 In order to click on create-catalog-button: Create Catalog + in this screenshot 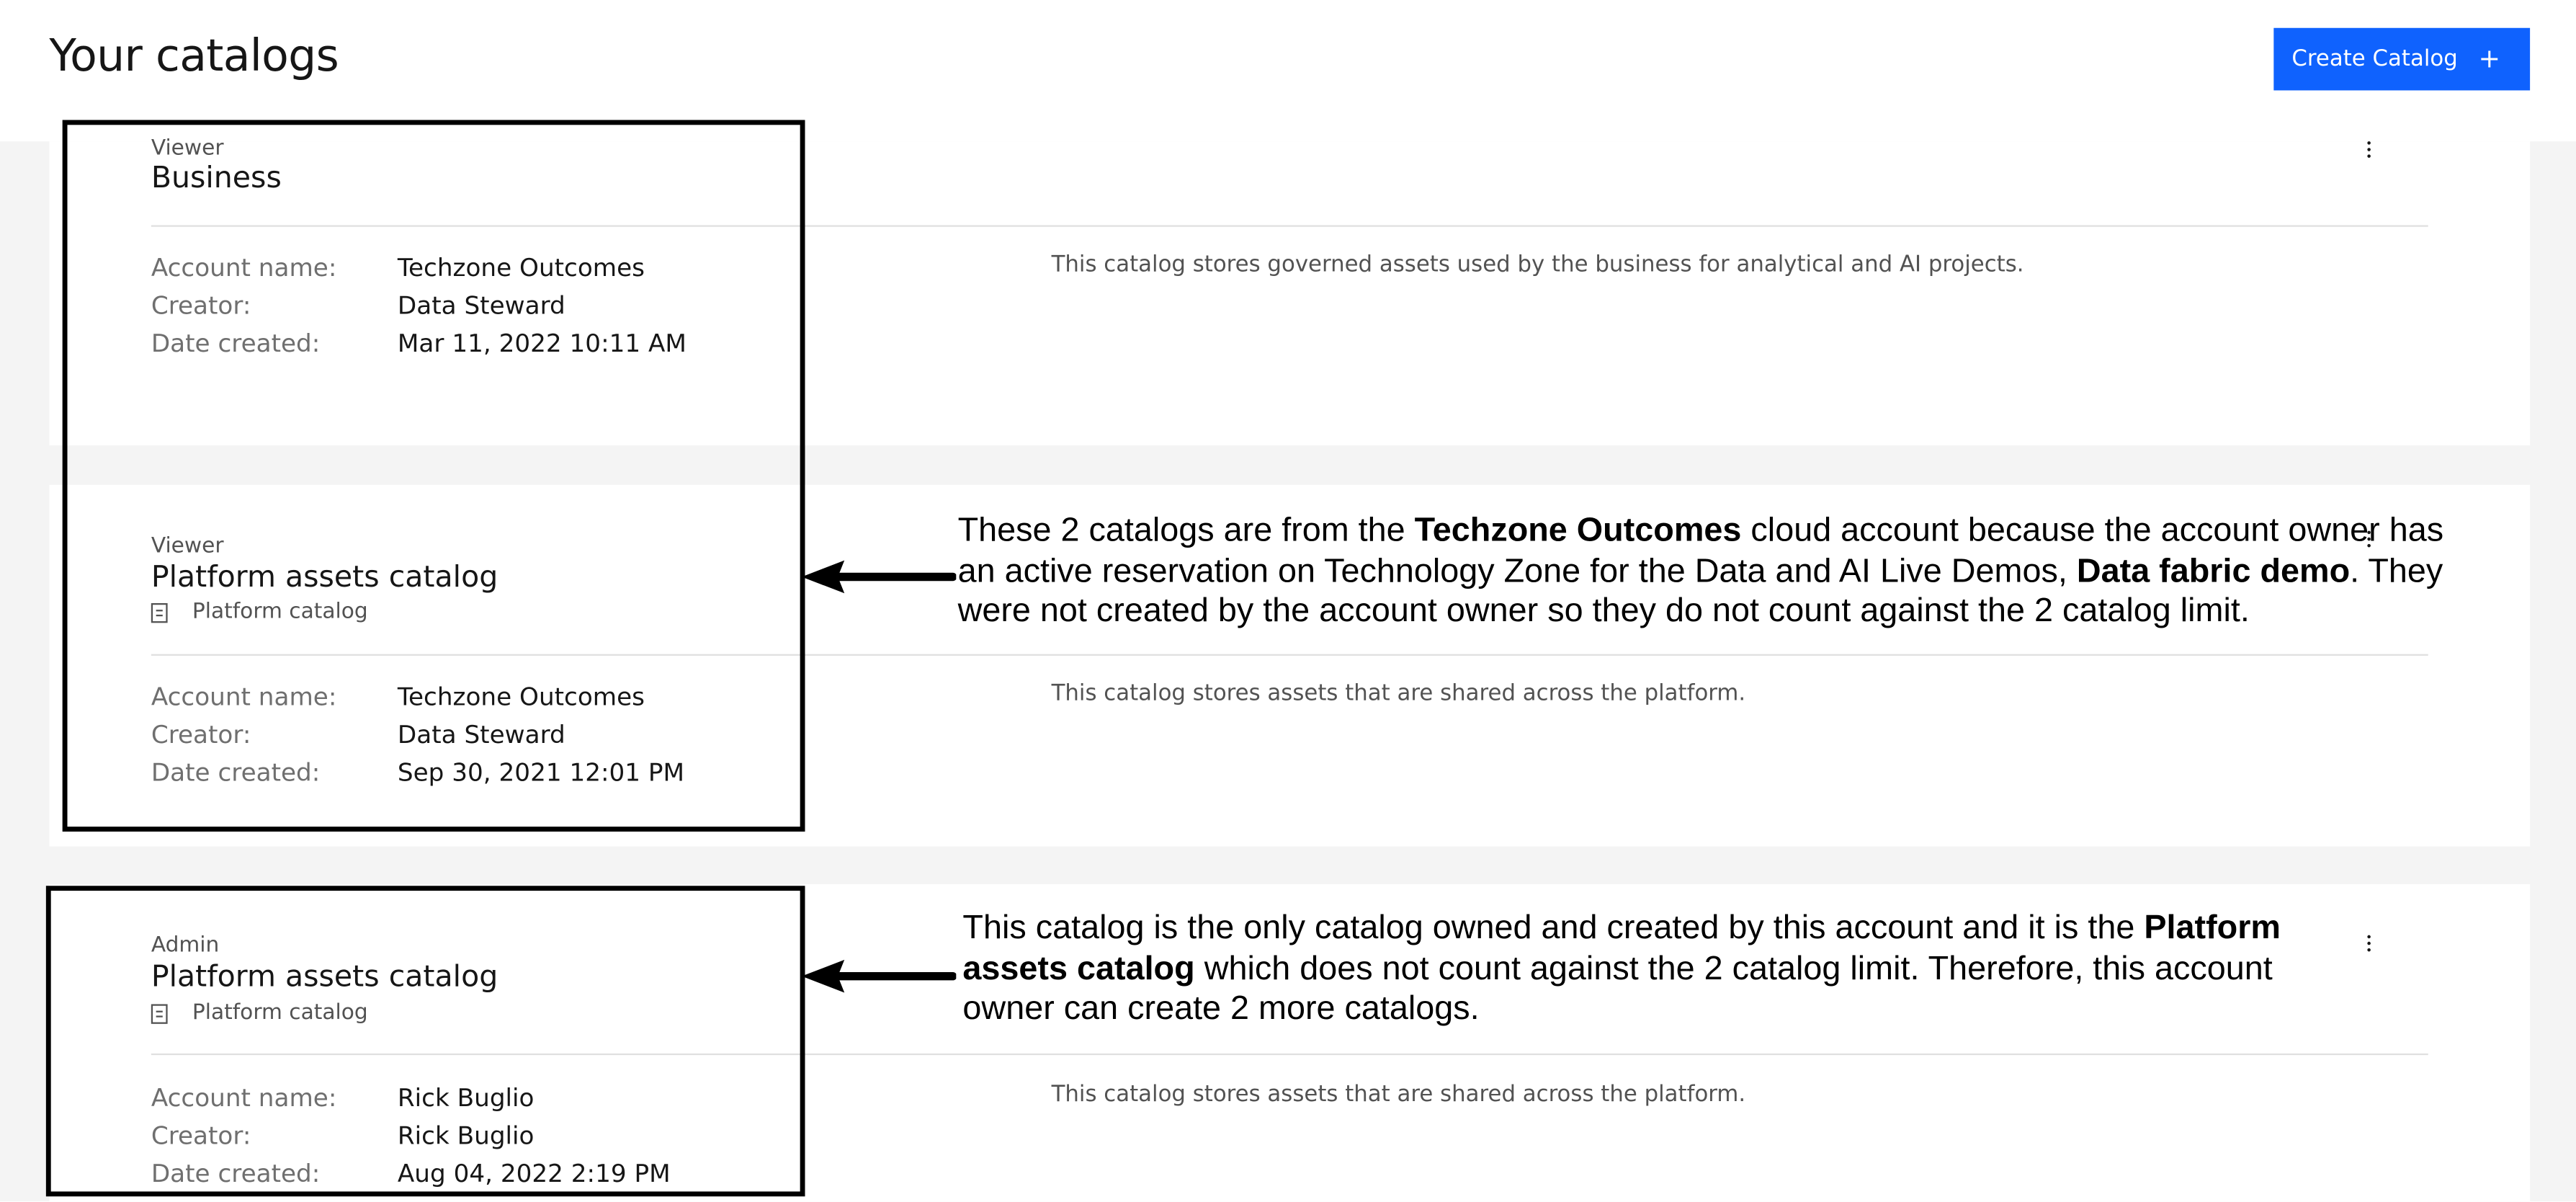, I will do `click(2402, 59)`.